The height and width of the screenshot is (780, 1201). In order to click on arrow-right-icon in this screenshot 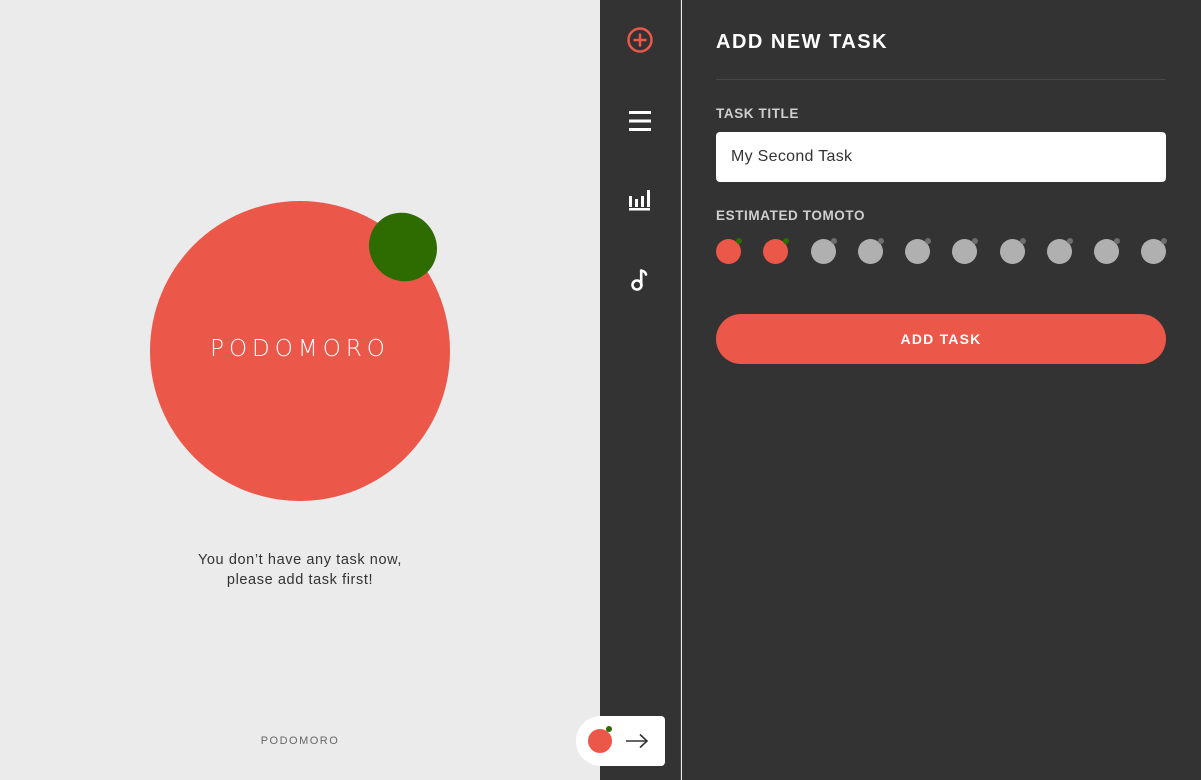, I will do `click(637, 741)`.